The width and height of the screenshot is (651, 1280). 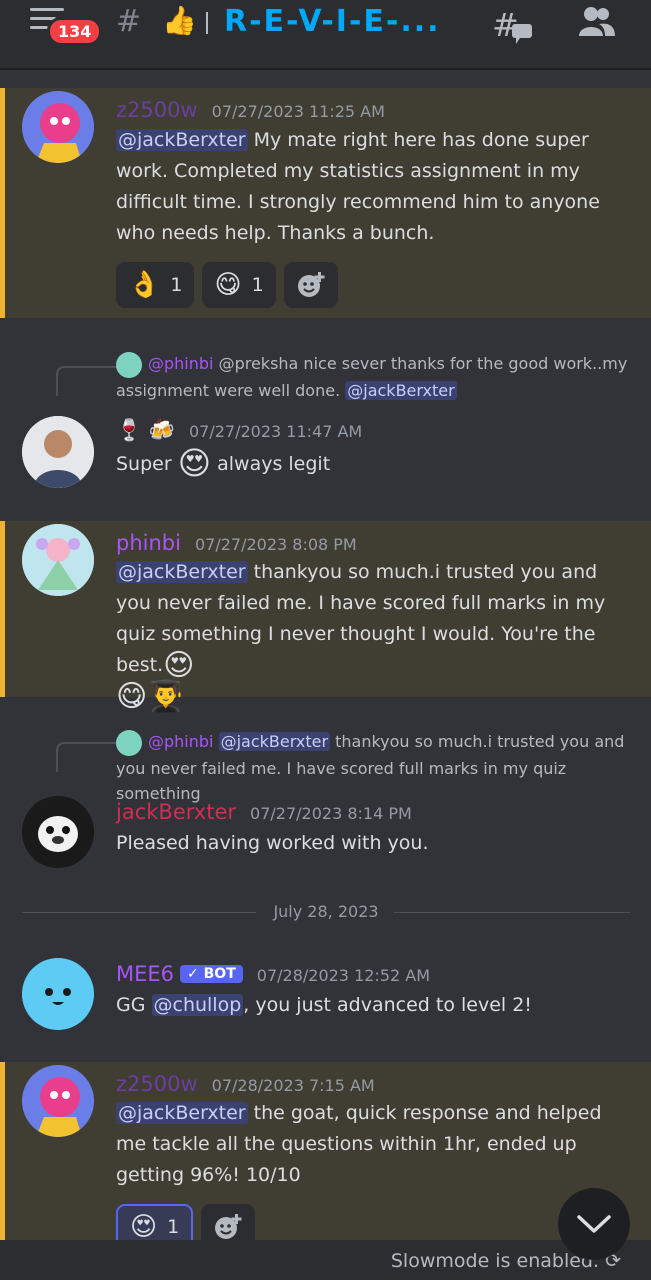 What do you see at coordinates (134, 1005) in the screenshot?
I see `message-text: GG` at bounding box center [134, 1005].